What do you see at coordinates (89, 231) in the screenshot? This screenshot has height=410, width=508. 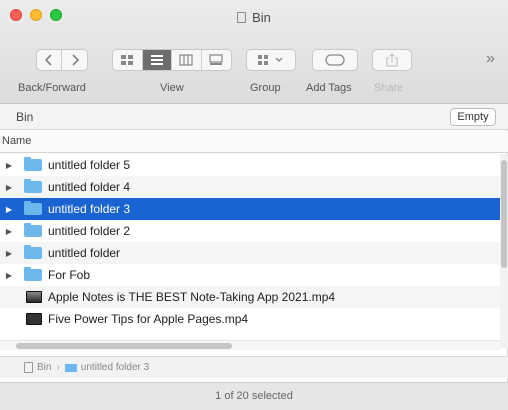 I see `item-name: untitled folder 2` at bounding box center [89, 231].